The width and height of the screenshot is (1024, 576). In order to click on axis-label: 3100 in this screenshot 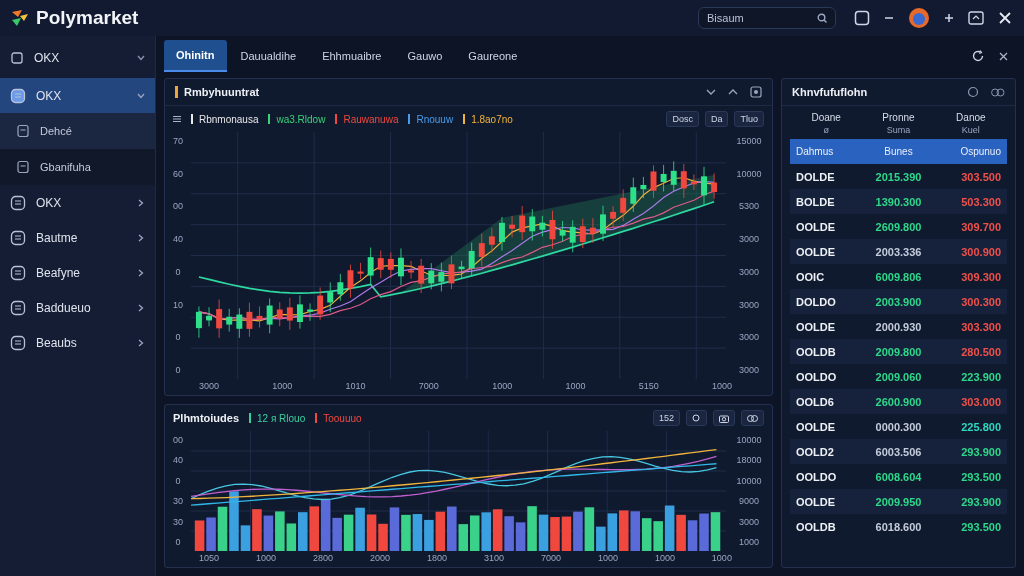, I will do `click(493, 558)`.